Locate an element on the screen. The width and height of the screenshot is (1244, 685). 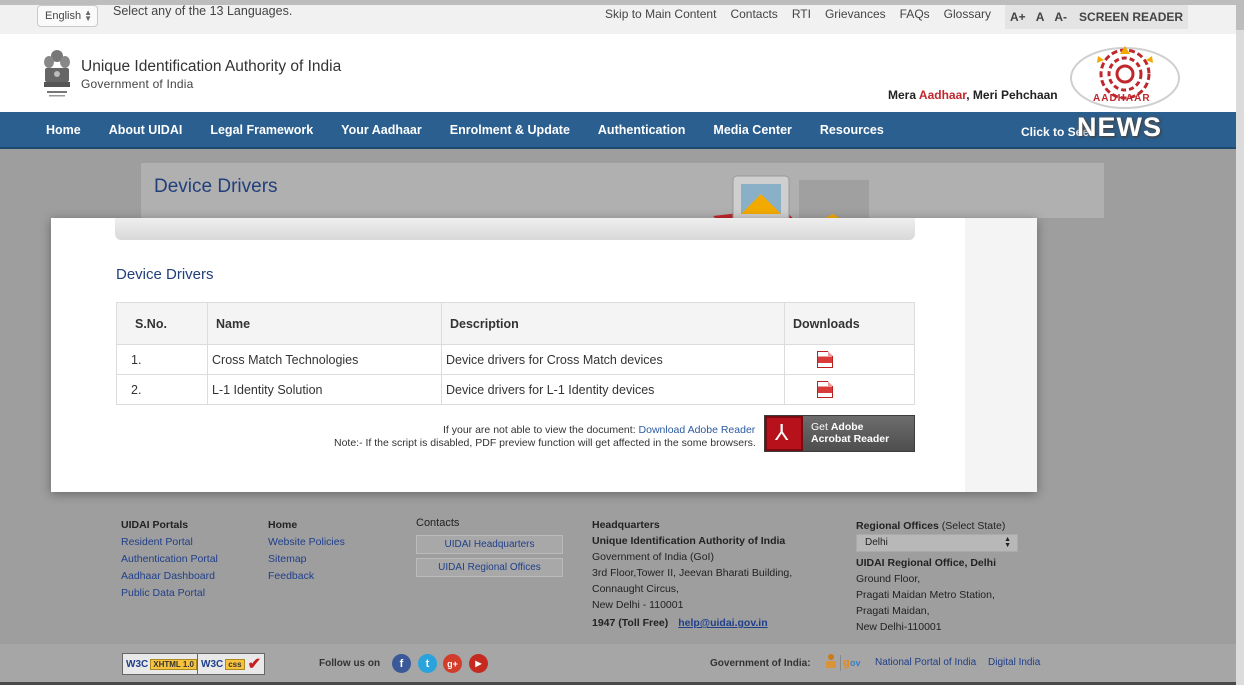
regional-office-name: UIDAI Regional Office, Delhi is located at coordinates (926, 563).